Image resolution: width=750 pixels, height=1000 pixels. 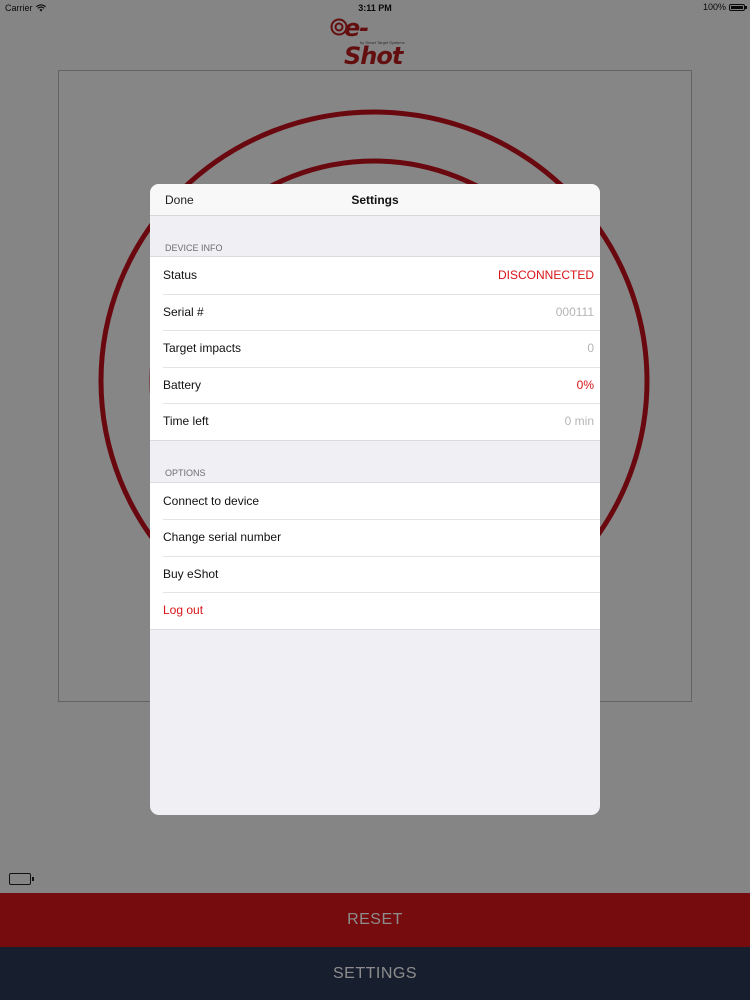 I want to click on option-label: Connect to device, so click(x=211, y=500).